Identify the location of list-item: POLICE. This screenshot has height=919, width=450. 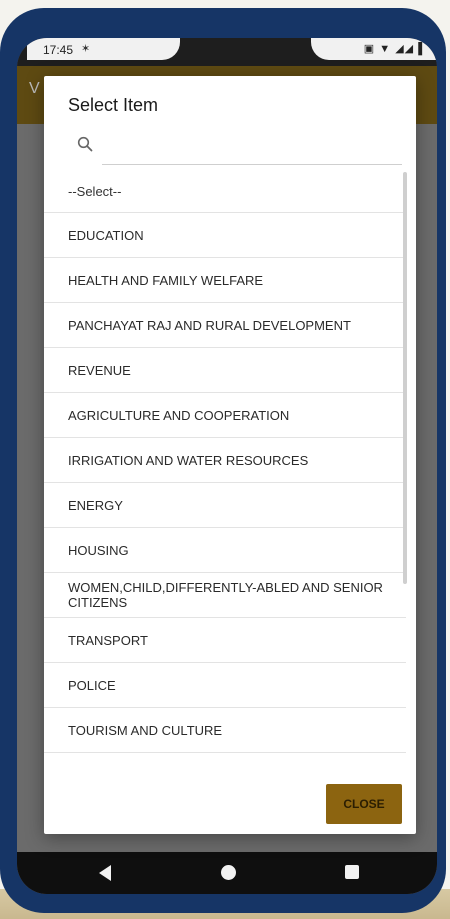
(225, 685).